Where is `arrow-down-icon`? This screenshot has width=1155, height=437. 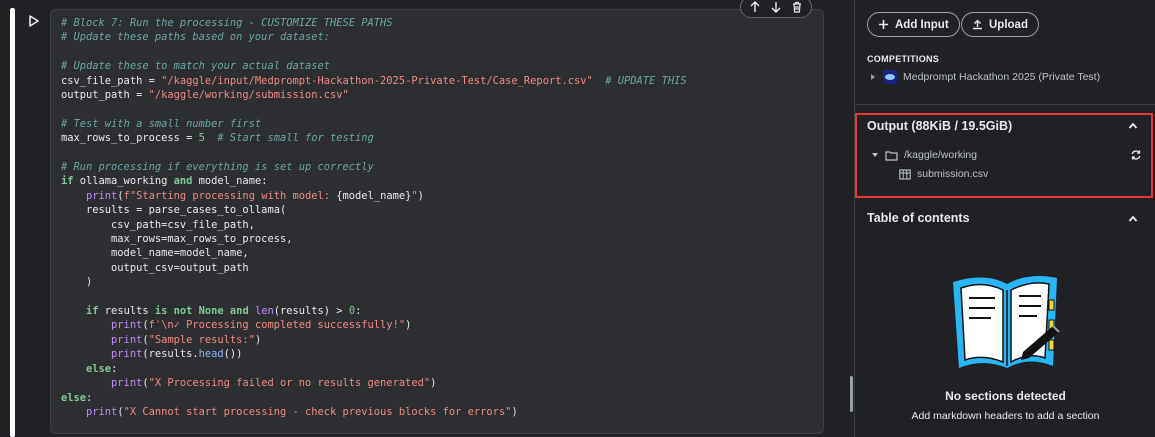 arrow-down-icon is located at coordinates (776, 7).